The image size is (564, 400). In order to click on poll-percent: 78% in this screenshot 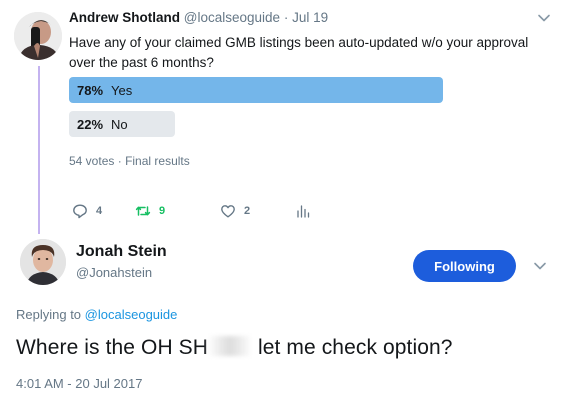, I will do `click(90, 90)`.